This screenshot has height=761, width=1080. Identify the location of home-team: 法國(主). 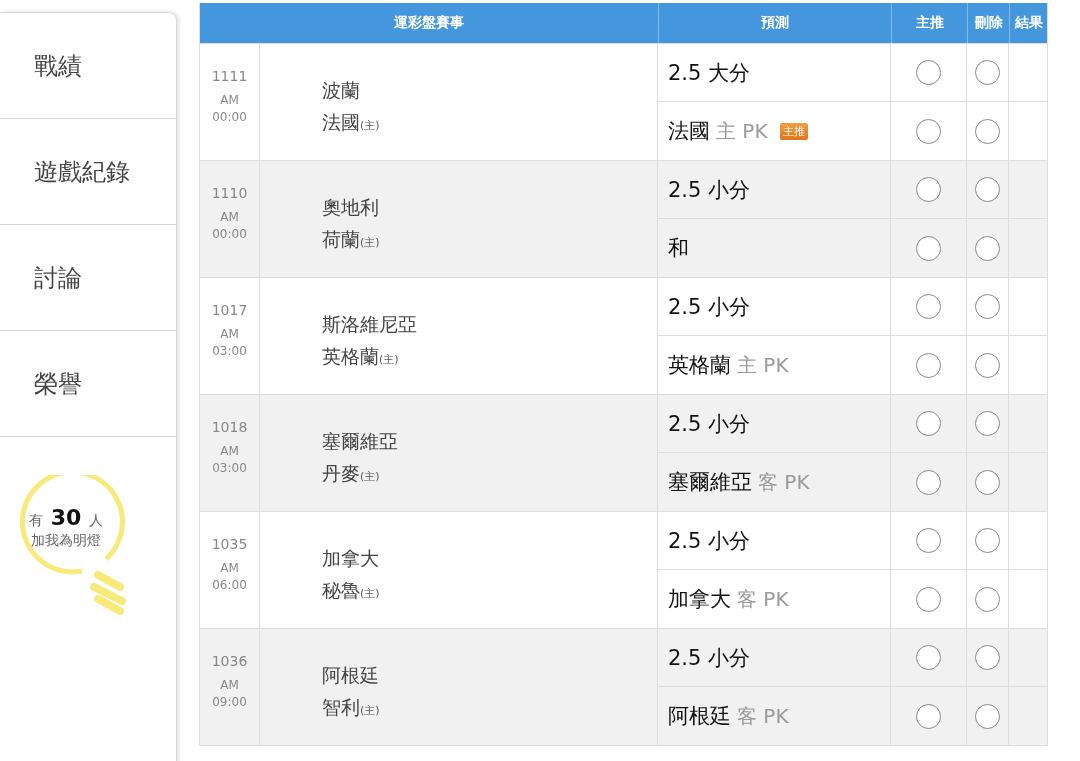
(351, 122).